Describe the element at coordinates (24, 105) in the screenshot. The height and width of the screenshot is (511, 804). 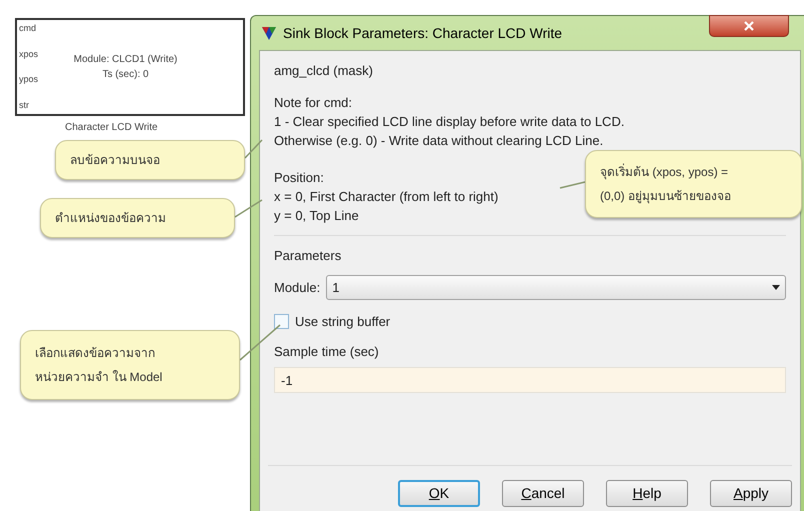
I see `port-label: str` at that location.